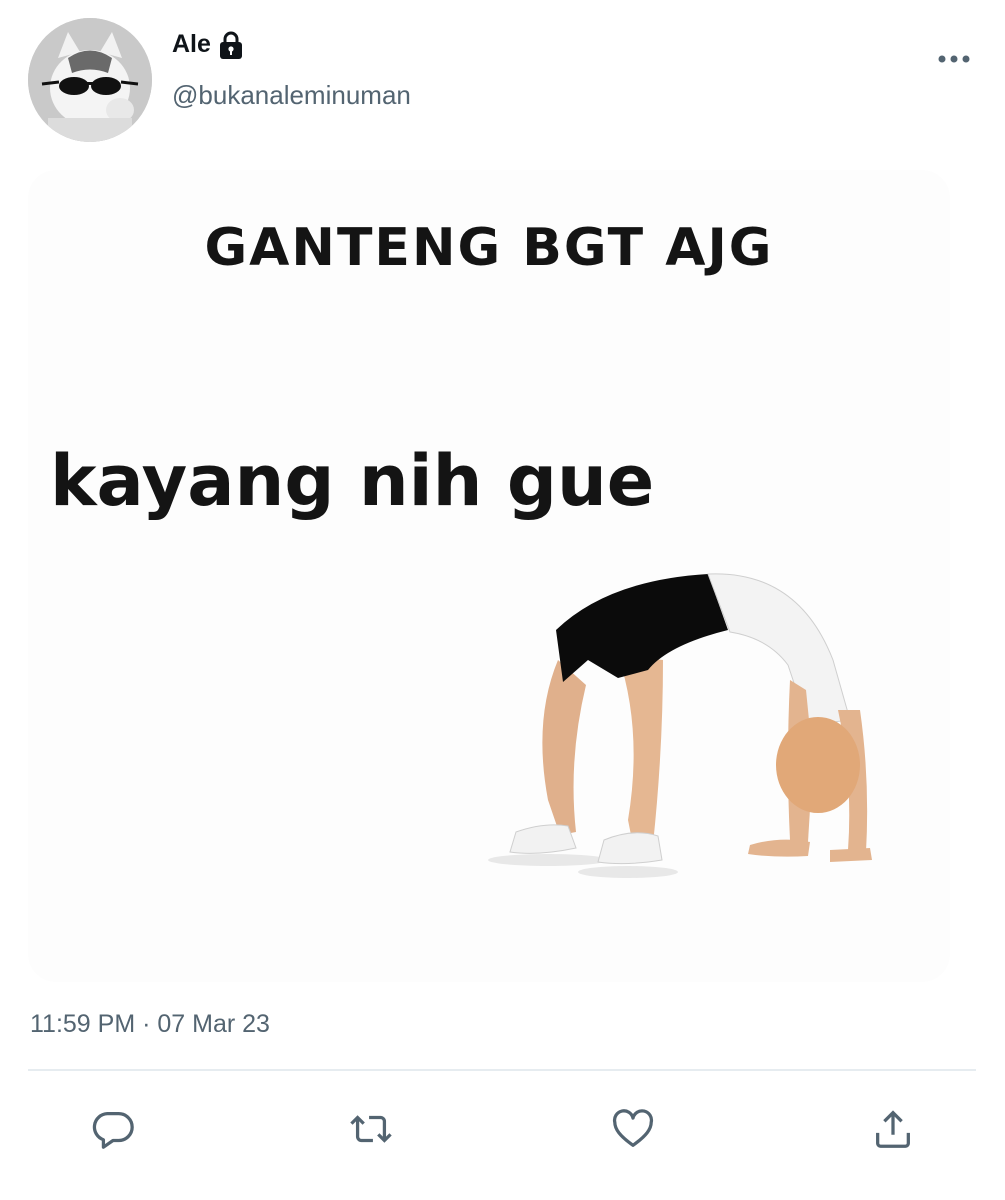 The height and width of the screenshot is (1200, 1005). I want to click on retweet-icon, so click(371, 1129).